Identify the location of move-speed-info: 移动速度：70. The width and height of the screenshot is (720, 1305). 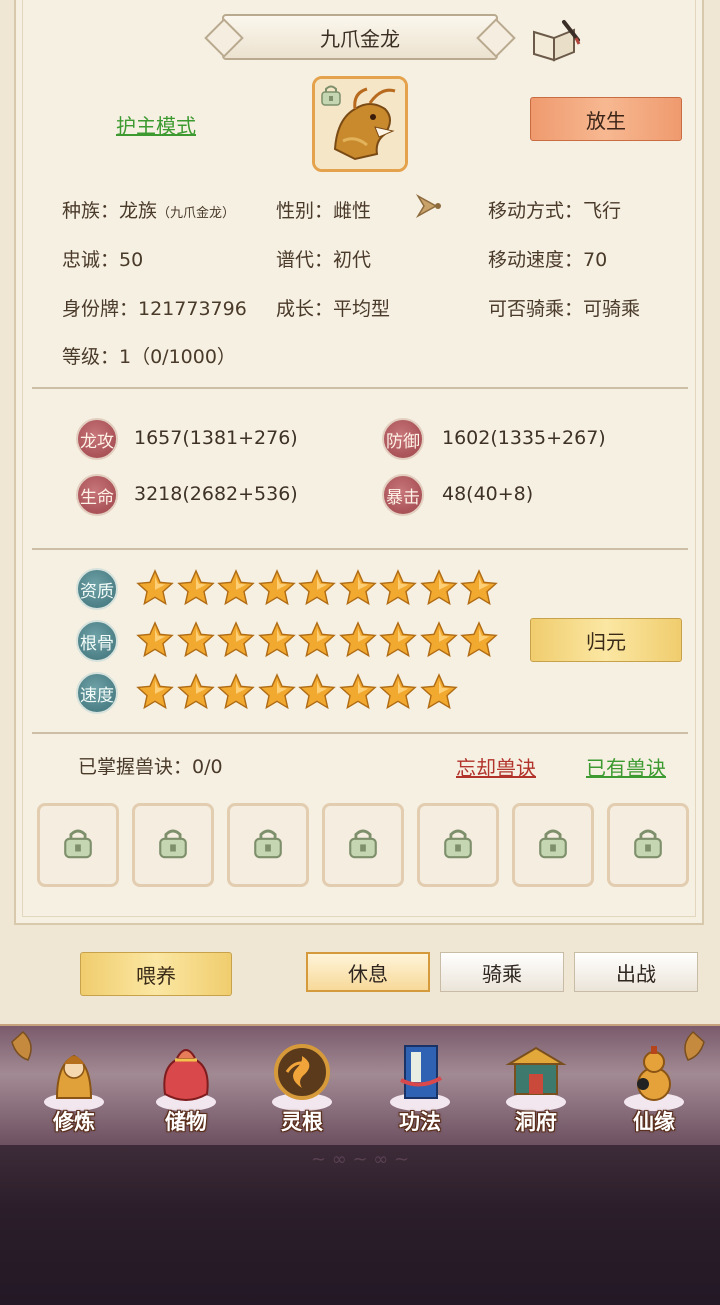
(548, 260).